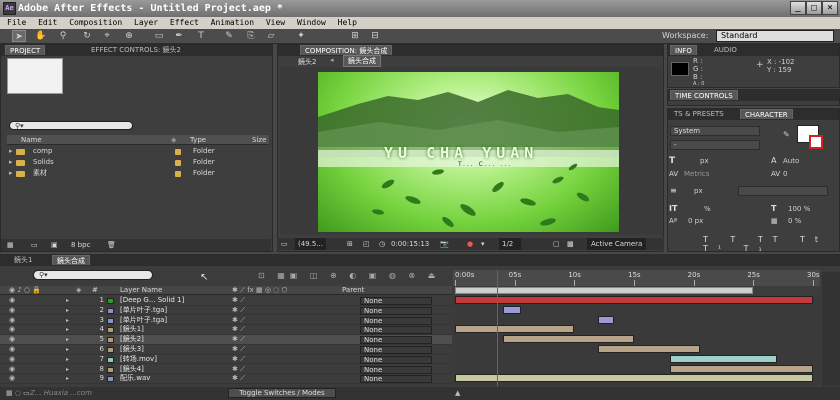 The image size is (840, 400). I want to click on close-icon: ×, so click(830, 8).